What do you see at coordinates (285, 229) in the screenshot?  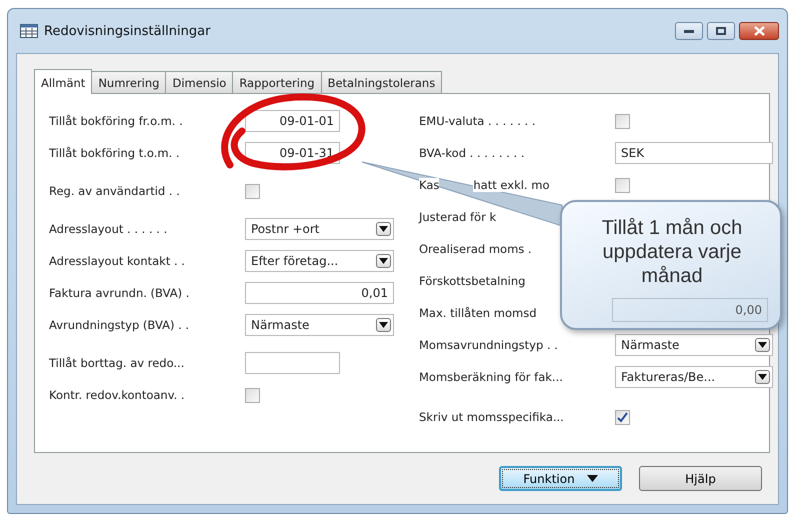 I see `dropdown-value: Postnr +ort` at bounding box center [285, 229].